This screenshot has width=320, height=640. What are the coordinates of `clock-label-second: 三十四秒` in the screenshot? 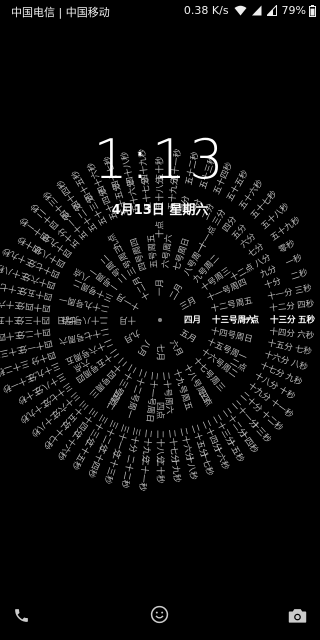 It's located at (11, 336).